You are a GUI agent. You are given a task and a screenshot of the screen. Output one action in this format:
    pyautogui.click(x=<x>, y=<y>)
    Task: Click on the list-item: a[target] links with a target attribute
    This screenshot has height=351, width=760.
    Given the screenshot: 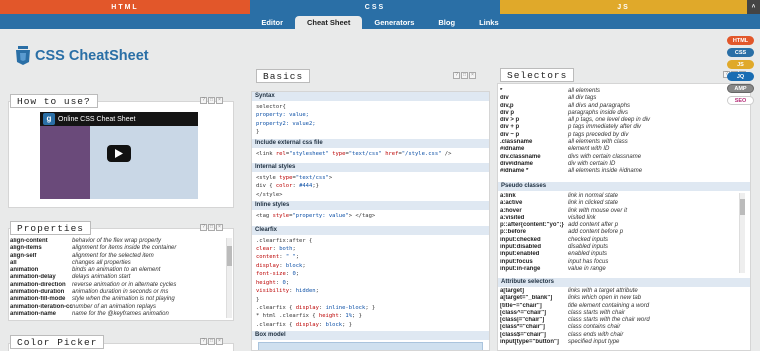 What is the action you would take?
    pyautogui.click(x=620, y=291)
    